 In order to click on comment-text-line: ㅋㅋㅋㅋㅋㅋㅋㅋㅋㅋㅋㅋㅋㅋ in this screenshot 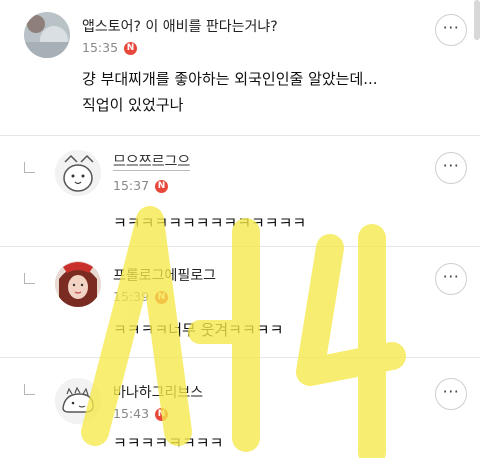, I will do `click(210, 223)`.